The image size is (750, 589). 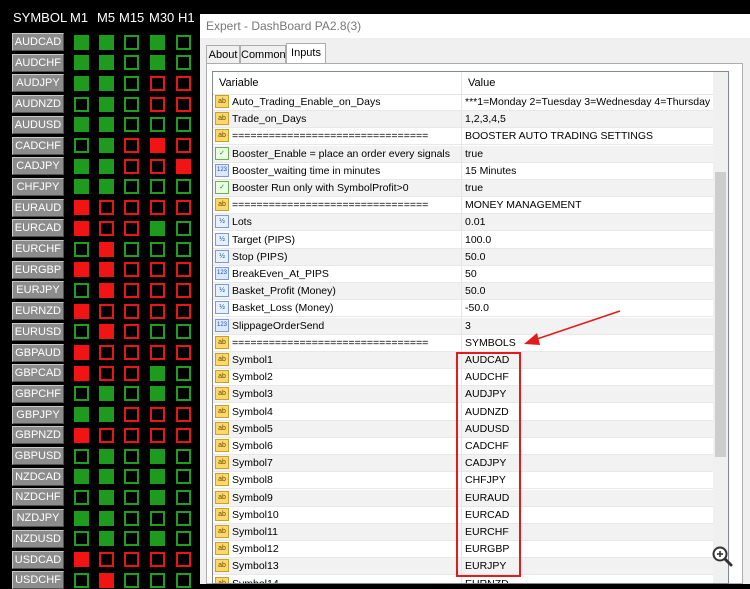 I want to click on input-value: 50, so click(x=589, y=274).